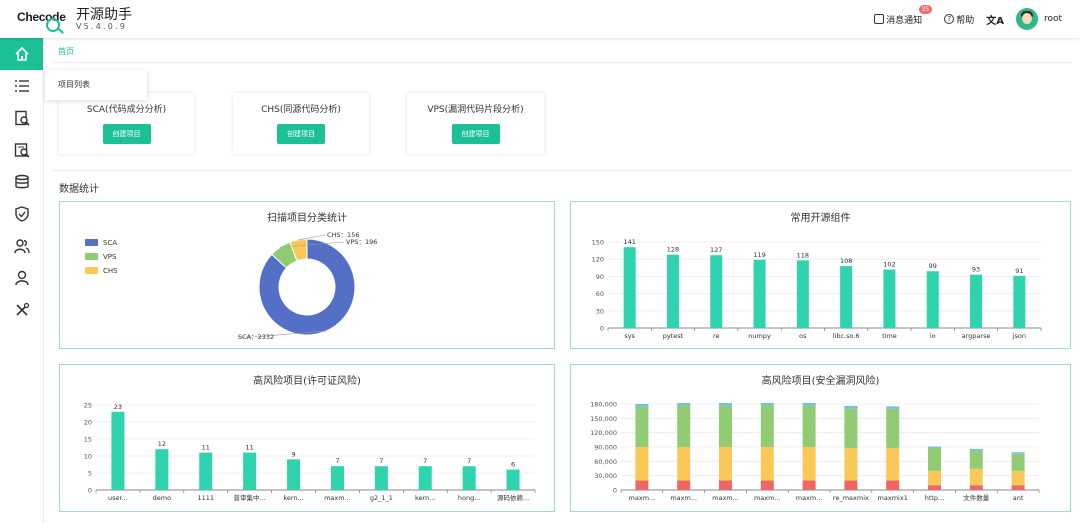 This screenshot has width=1080, height=523. I want to click on x-tick-label: g2_1_1, so click(381, 498).